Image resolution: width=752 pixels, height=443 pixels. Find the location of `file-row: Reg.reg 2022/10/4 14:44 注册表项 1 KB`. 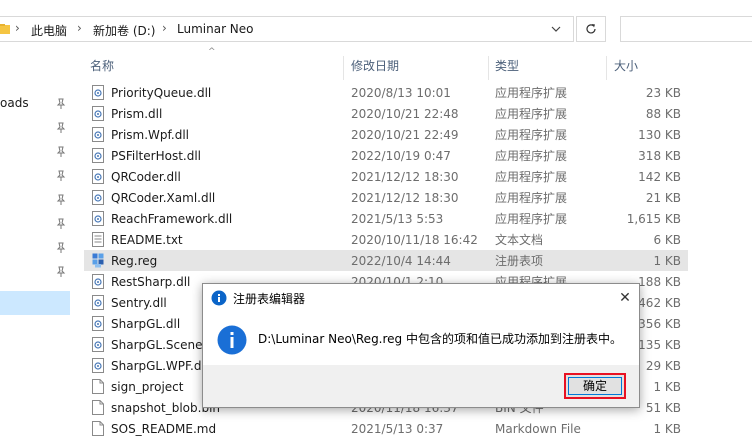

file-row: Reg.reg 2022/10/4 14:44 注册表项 1 KB is located at coordinates (386, 260).